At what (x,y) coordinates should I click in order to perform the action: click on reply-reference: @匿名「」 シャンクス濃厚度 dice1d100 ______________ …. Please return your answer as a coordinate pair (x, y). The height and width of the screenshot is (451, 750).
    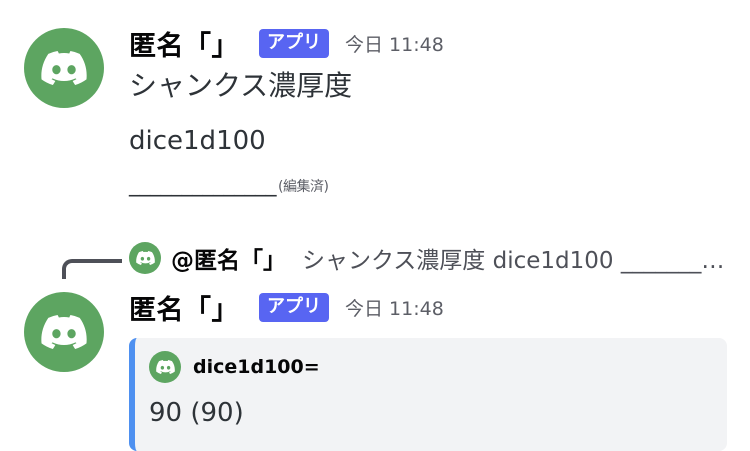
    Looking at the image, I should click on (431, 258).